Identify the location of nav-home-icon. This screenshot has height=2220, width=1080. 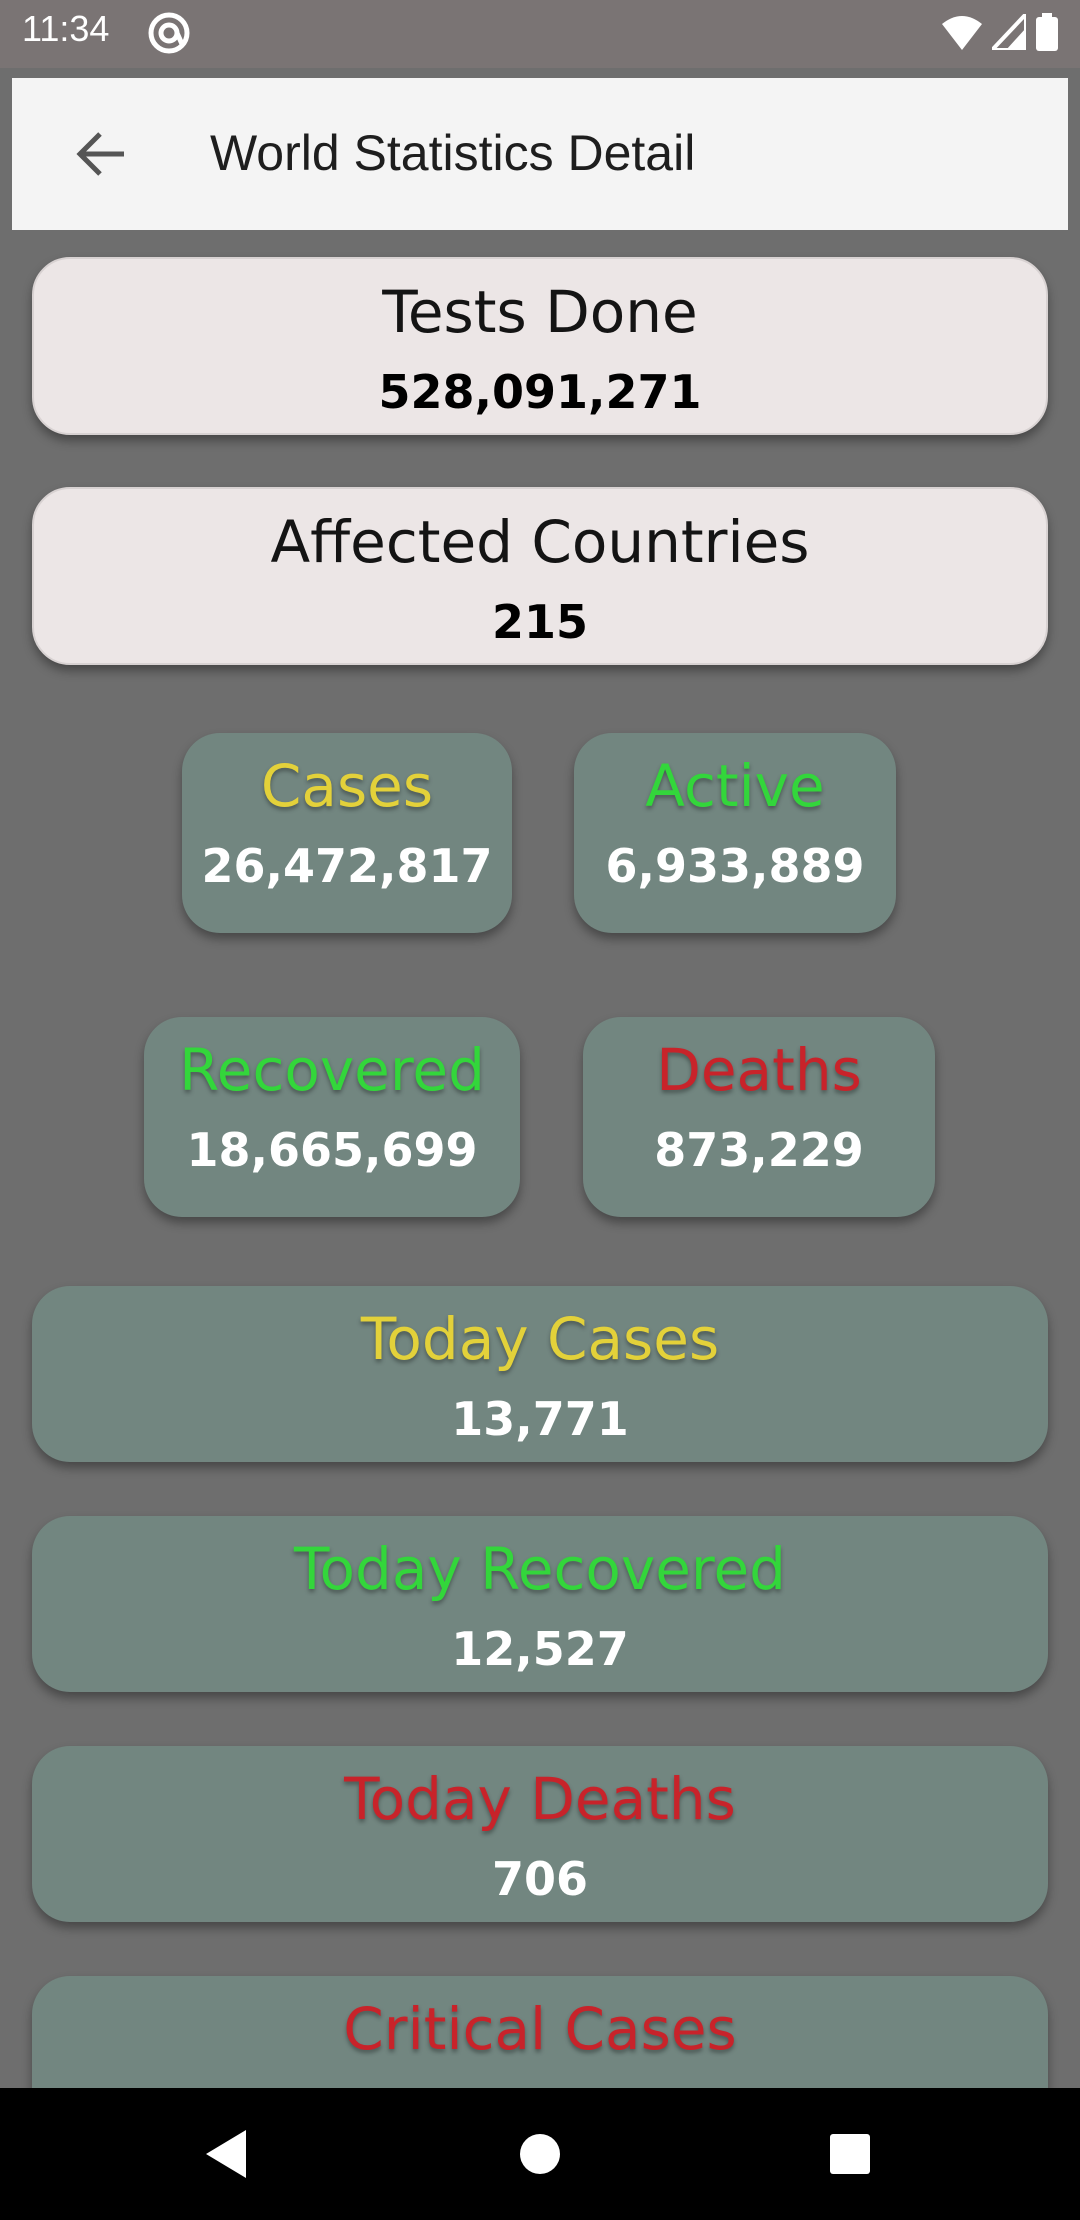
(540, 2154).